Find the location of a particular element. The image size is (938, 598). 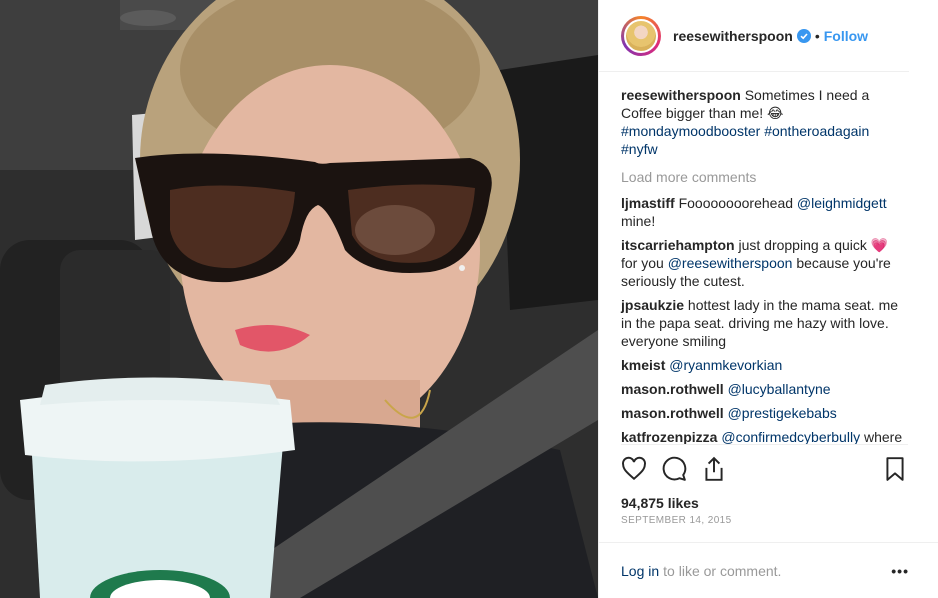

heart-icon is located at coordinates (634, 469).